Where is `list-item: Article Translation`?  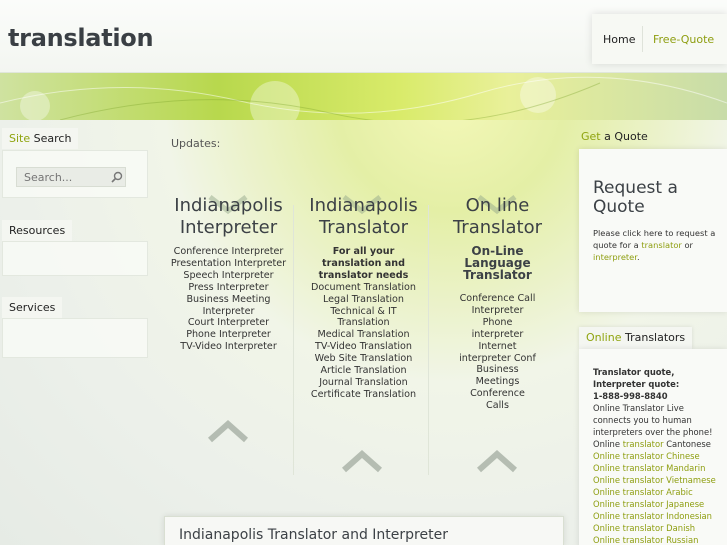
list-item: Article Translation is located at coordinates (363, 371).